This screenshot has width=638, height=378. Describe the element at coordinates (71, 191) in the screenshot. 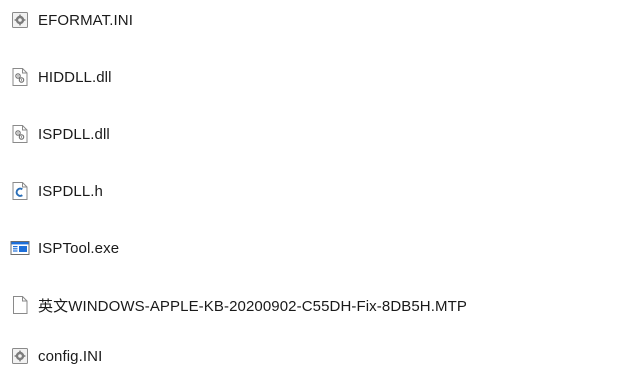

I see `file-name: ISPDLL.h` at that location.